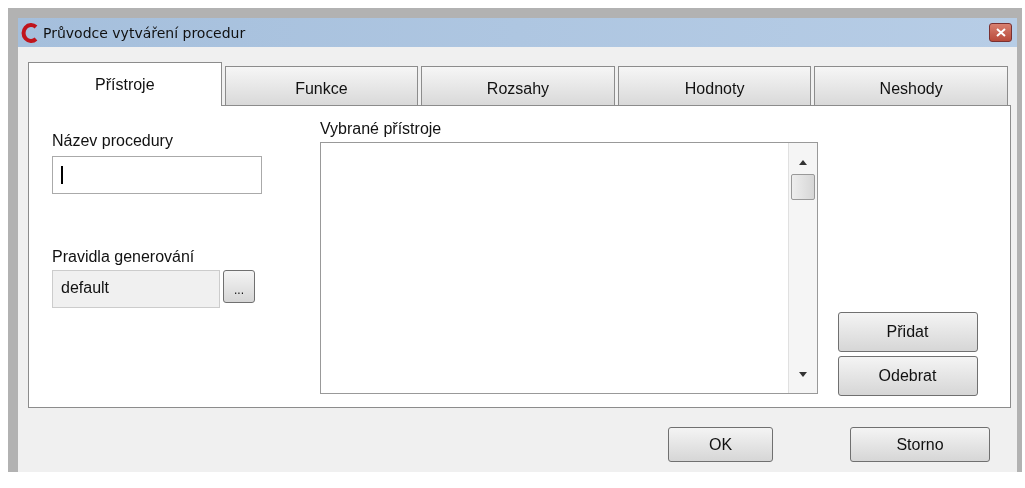 The width and height of the screenshot is (1025, 488). Describe the element at coordinates (321, 85) in the screenshot. I see `tab: Funkce` at that location.